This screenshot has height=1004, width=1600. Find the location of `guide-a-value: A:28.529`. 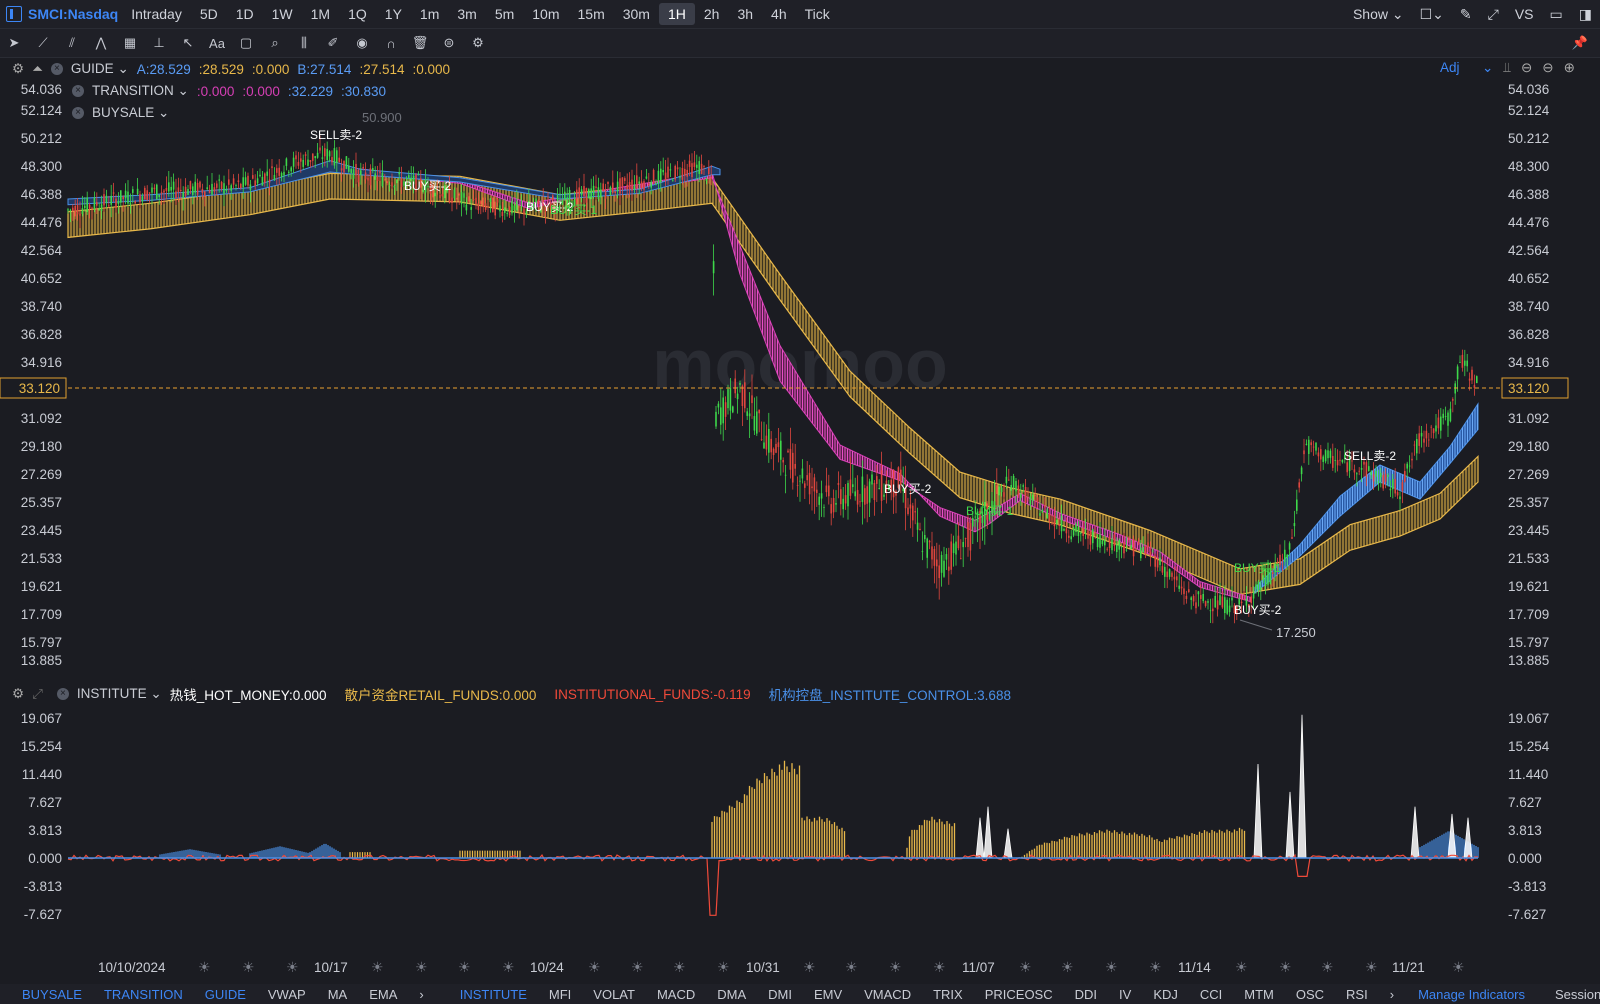

guide-a-value: A:28.529 is located at coordinates (163, 69).